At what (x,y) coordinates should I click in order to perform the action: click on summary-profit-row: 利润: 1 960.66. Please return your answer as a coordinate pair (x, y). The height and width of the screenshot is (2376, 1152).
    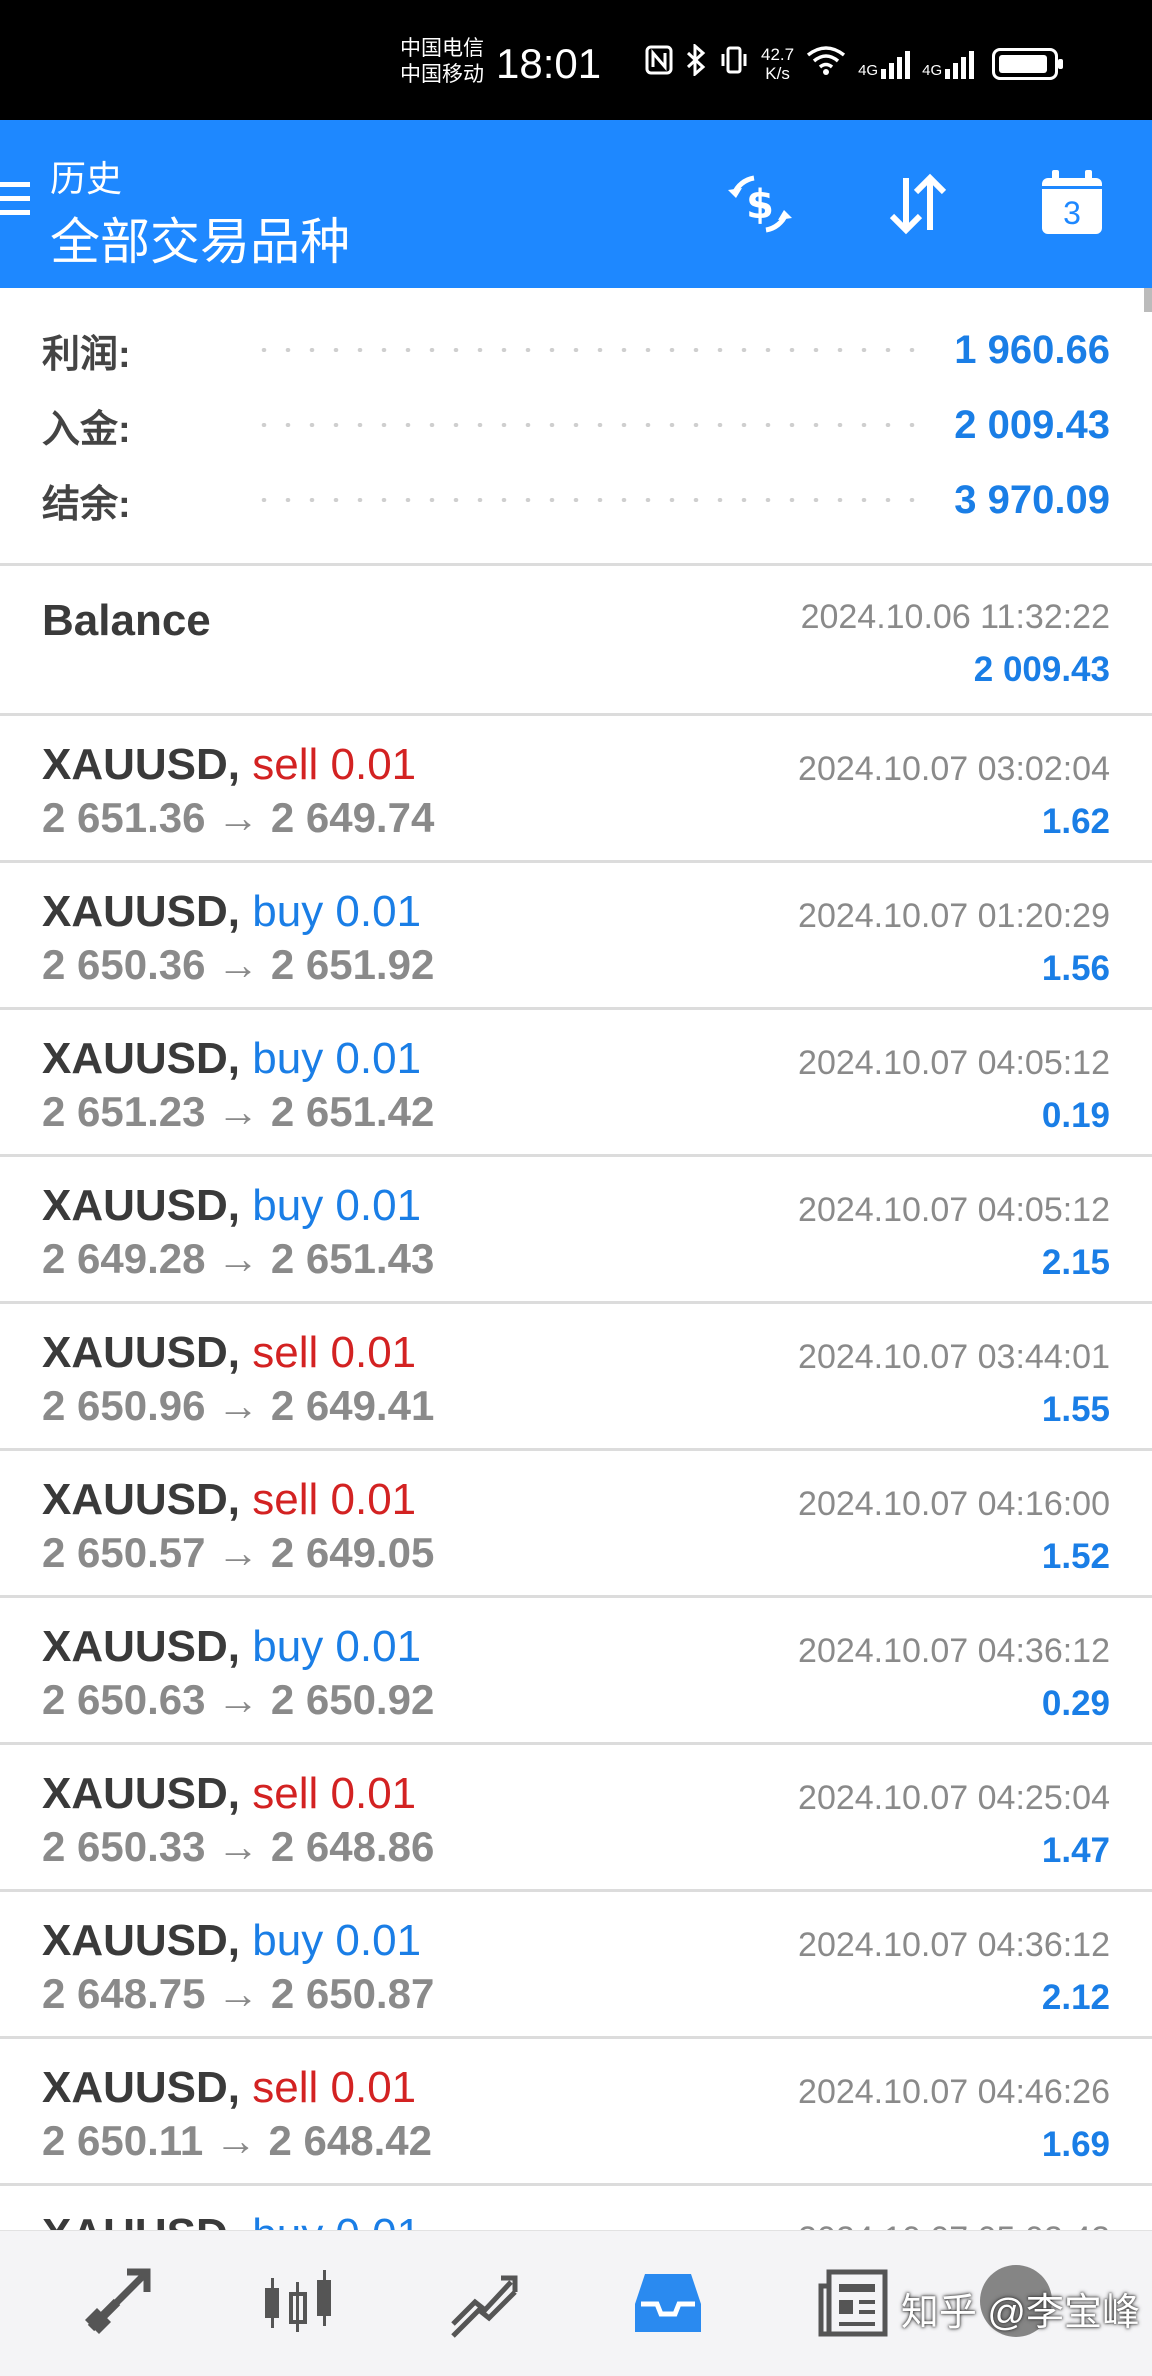
    Looking at the image, I should click on (576, 350).